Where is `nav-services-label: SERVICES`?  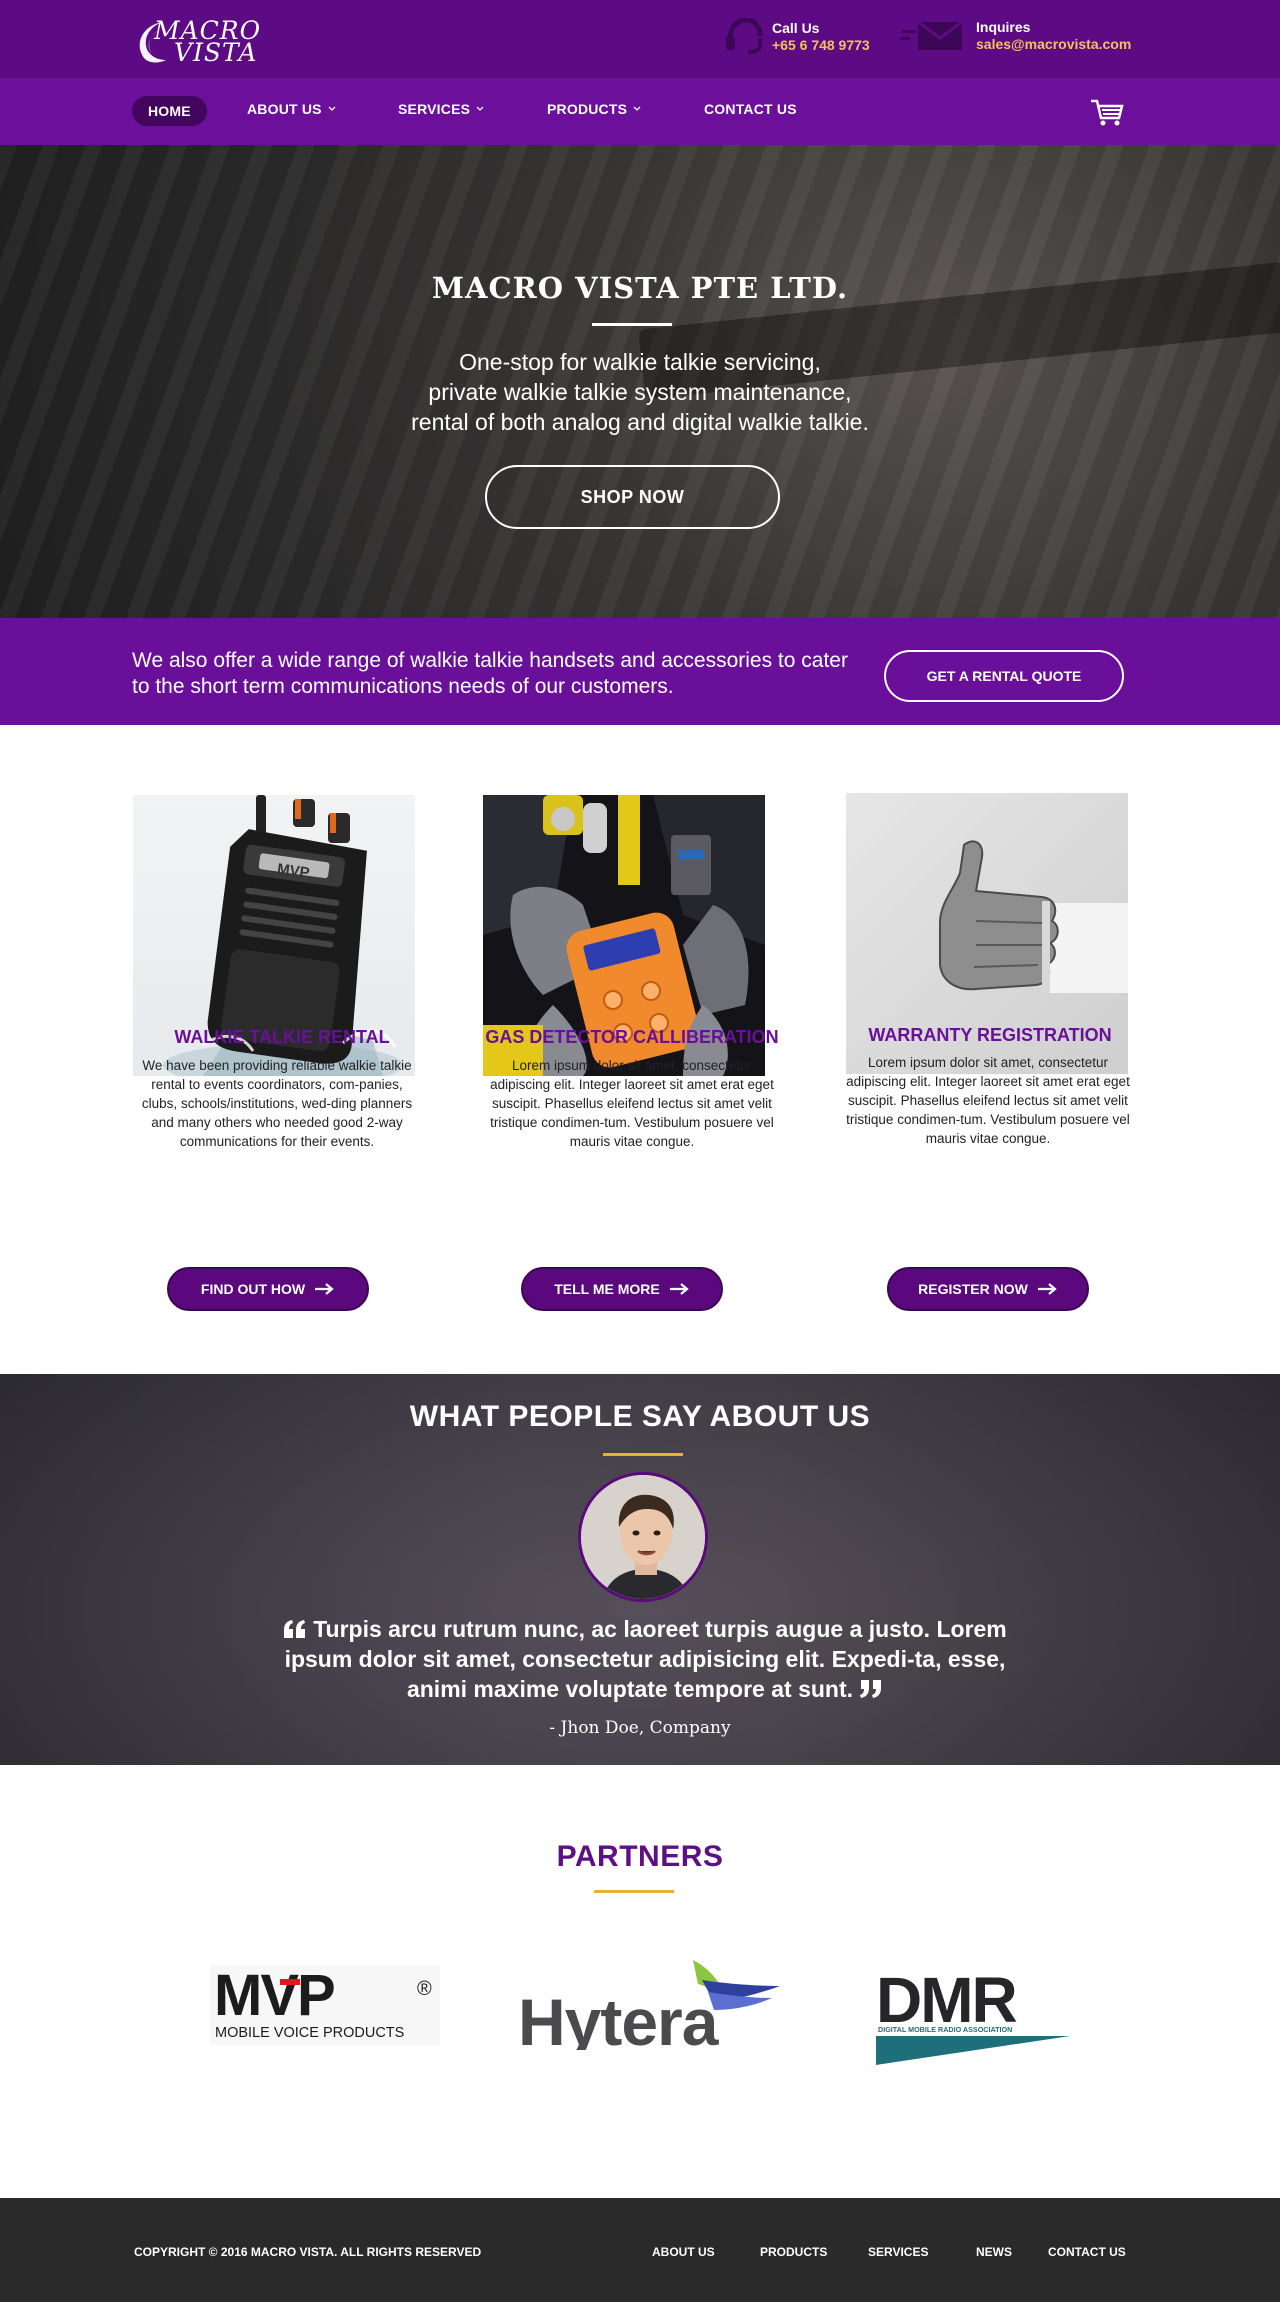
nav-services-label: SERVICES is located at coordinates (434, 109).